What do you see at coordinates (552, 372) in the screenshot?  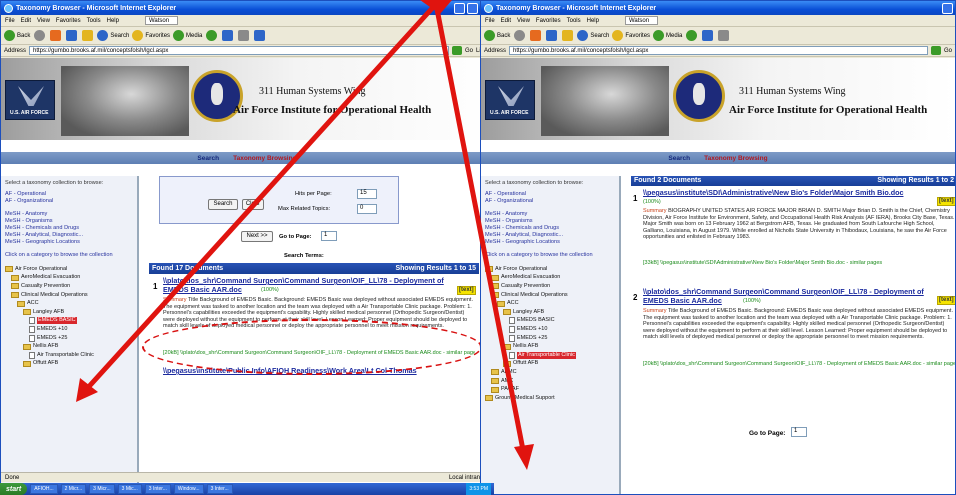 I see `tree-item: AFMC` at bounding box center [552, 372].